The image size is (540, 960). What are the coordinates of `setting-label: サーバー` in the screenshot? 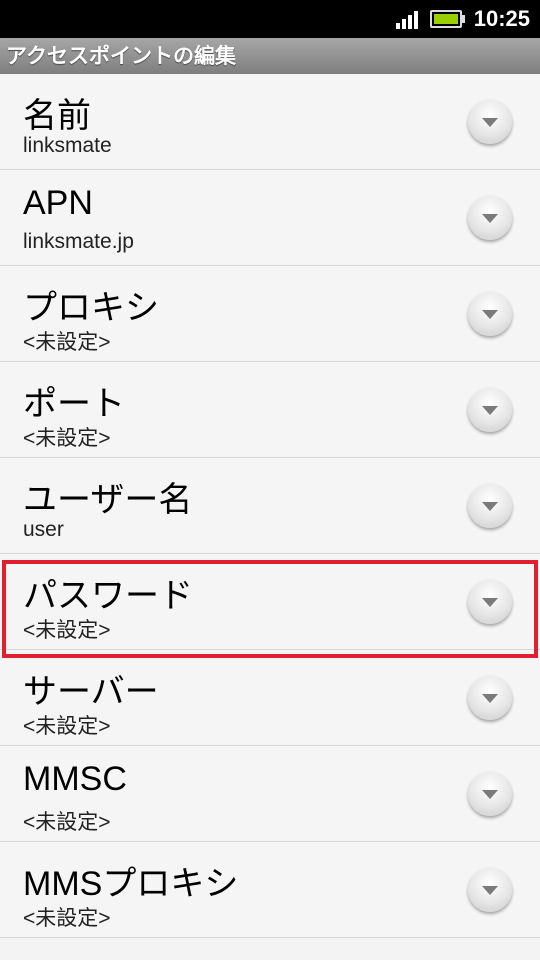 It's located at (91, 692).